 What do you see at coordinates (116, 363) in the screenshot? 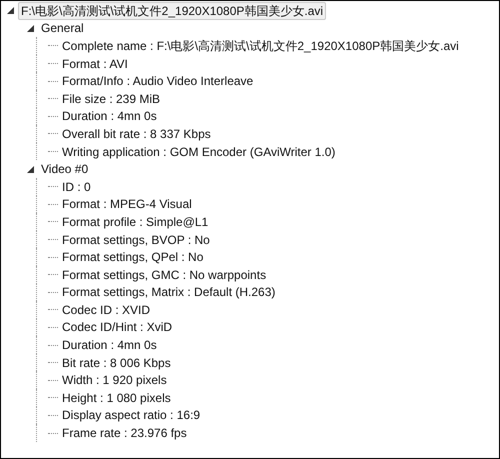
I see `tree-item: Bit rate : 8 006 Kbps` at bounding box center [116, 363].